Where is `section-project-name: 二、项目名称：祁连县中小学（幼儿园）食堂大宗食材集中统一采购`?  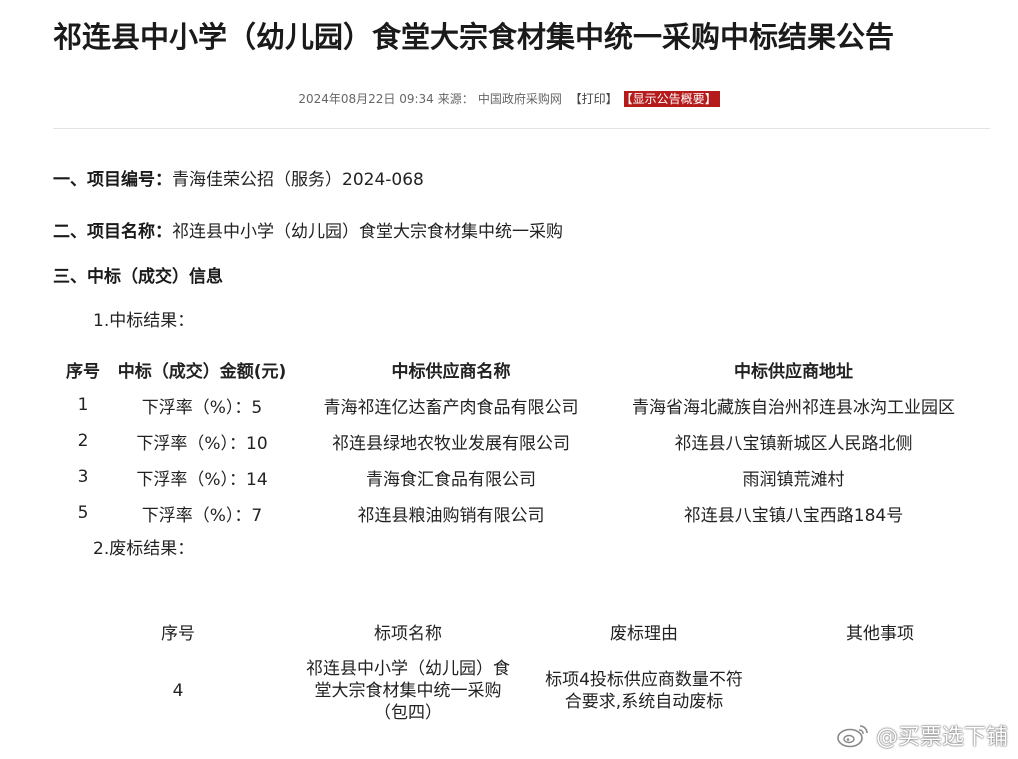 section-project-name: 二、项目名称：祁连县中小学（幼儿园）食堂大宗食材集中统一采购 is located at coordinates (308, 229).